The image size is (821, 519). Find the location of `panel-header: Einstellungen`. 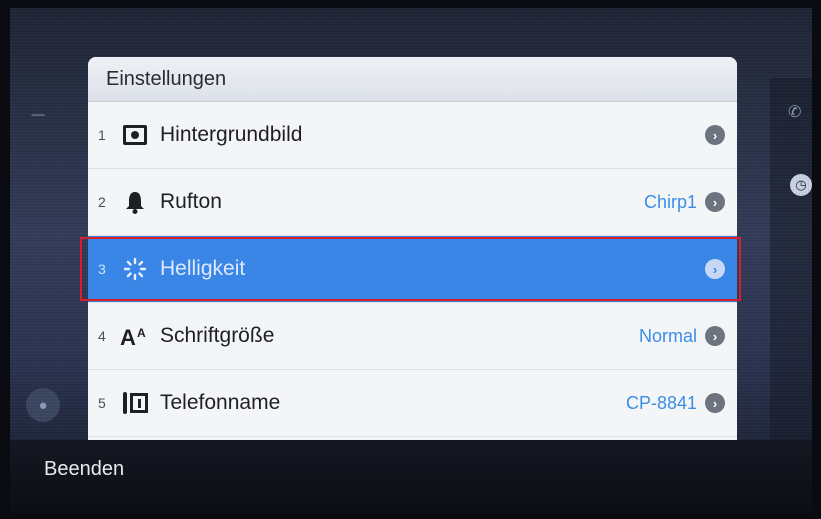

panel-header: Einstellungen is located at coordinates (412, 79).